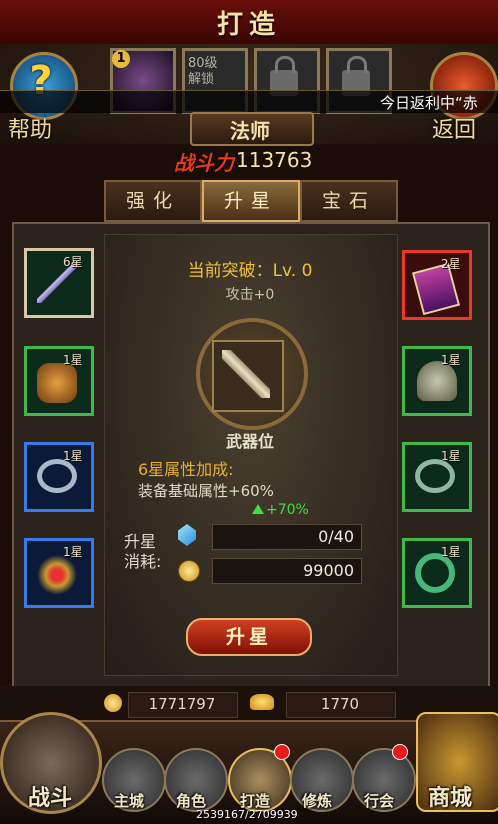 The width and height of the screenshot is (498, 824). I want to click on amulet-icon, so click(57, 575).